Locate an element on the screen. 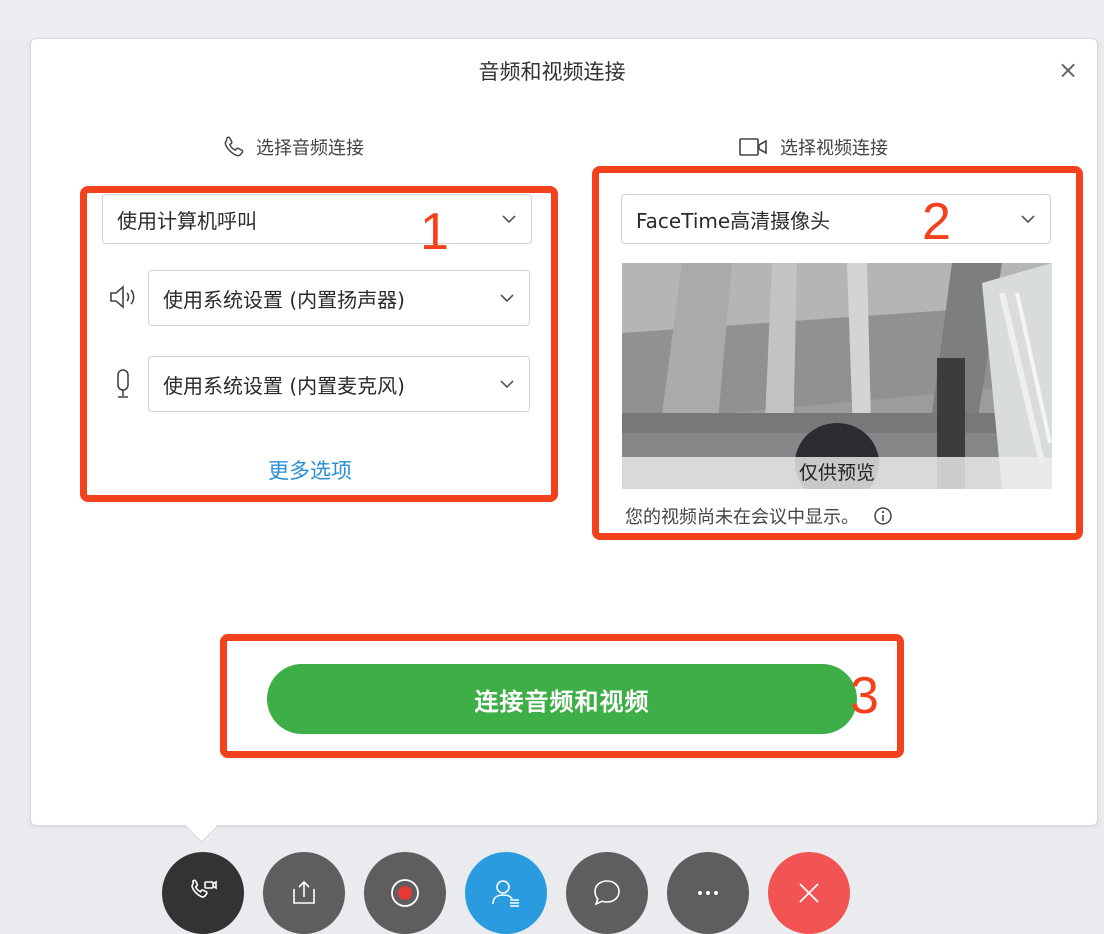 Image resolution: width=1104 pixels, height=934 pixels. annotation-number-2: 2 is located at coordinates (936, 222).